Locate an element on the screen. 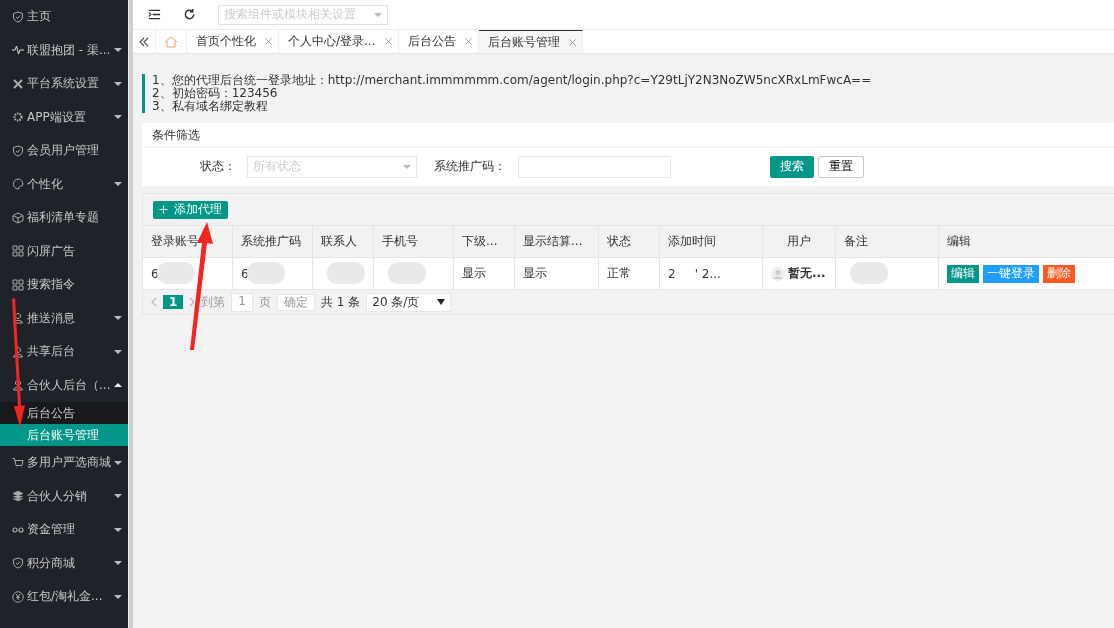 The image size is (1114, 628). notice-text: 3、私有域名绑定教程 is located at coordinates (210, 106).